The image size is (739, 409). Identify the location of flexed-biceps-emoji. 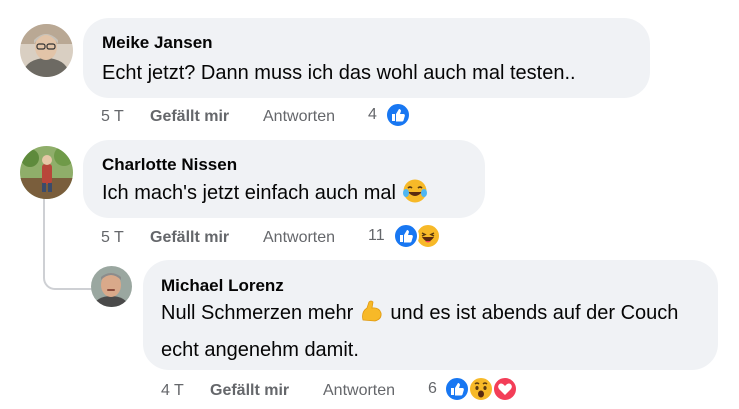
(372, 316).